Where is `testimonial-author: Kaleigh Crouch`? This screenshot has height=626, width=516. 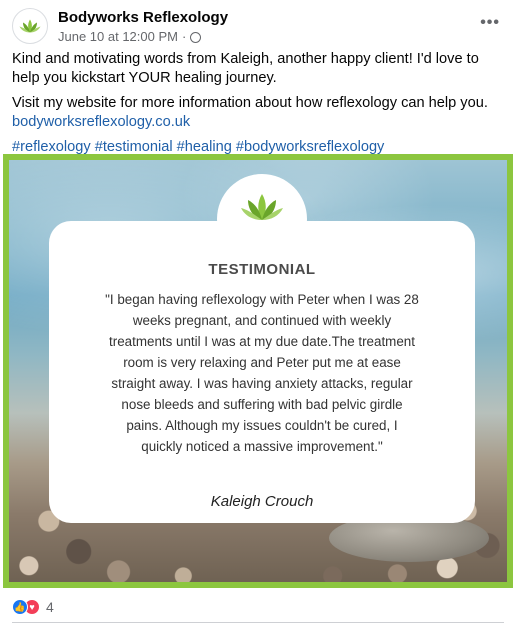
testimonial-author: Kaleigh Crouch is located at coordinates (262, 501).